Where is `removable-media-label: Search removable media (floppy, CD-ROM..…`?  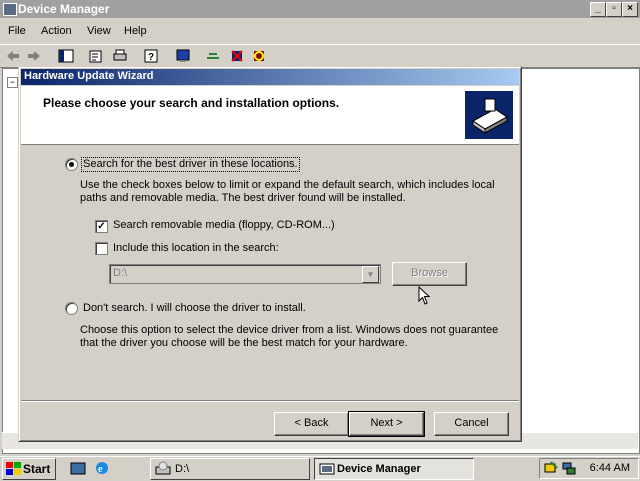
removable-media-label: Search removable media (floppy, CD-ROM..… is located at coordinates (224, 225).